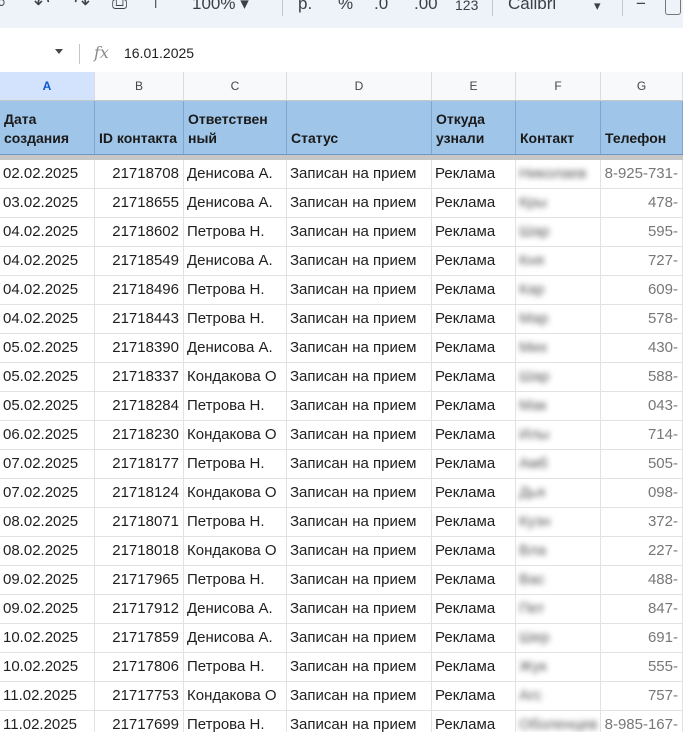 The height and width of the screenshot is (732, 683). I want to click on cell-contact-id: 21717965, so click(139, 580).